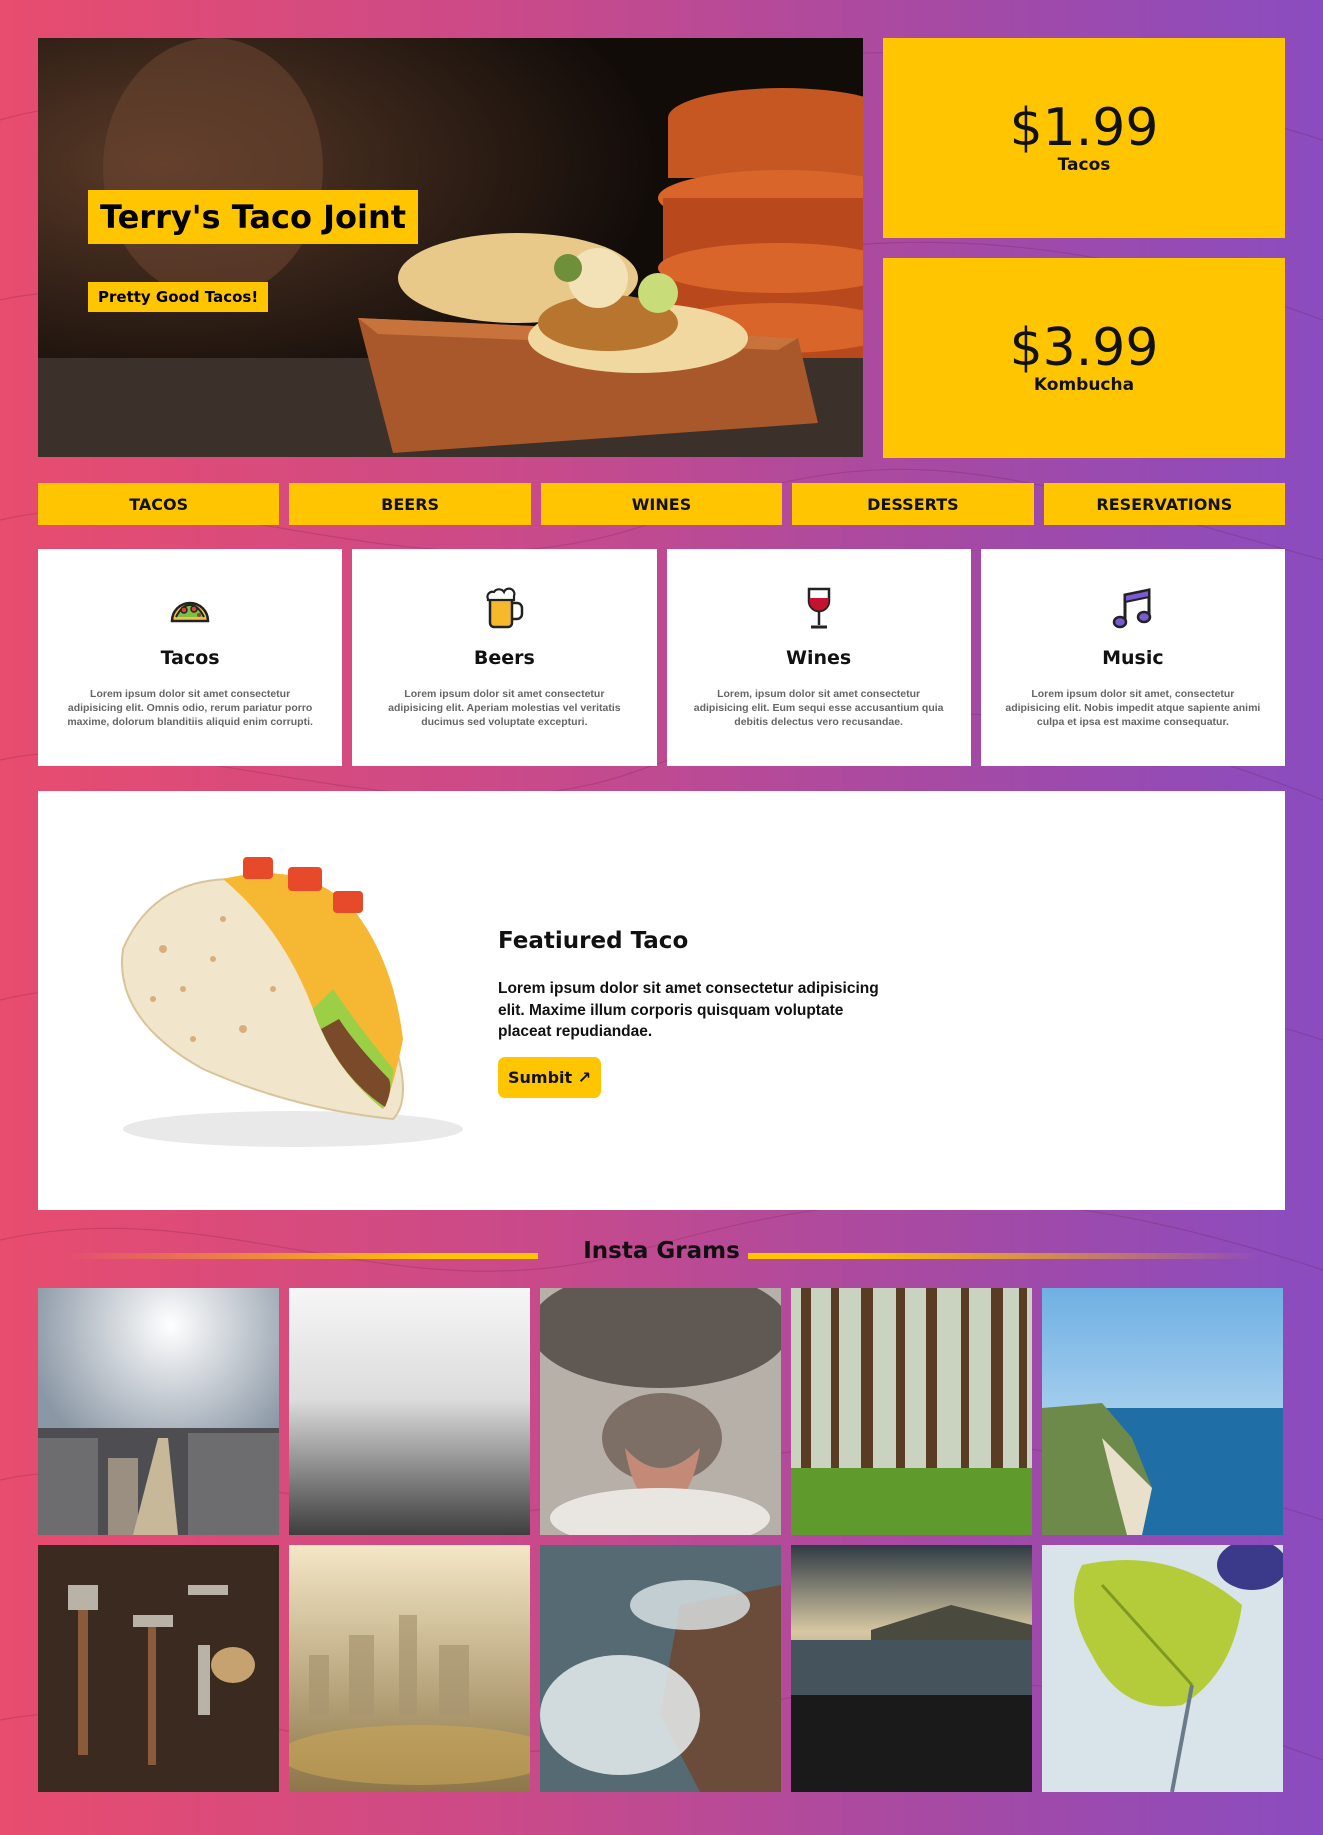 The width and height of the screenshot is (1323, 1835). What do you see at coordinates (410, 504) in the screenshot?
I see `nav-beers: BEERS` at bounding box center [410, 504].